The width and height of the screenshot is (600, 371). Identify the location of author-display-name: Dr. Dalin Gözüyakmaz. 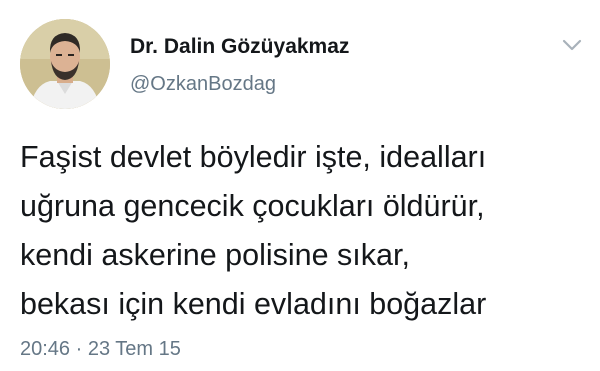
(239, 47).